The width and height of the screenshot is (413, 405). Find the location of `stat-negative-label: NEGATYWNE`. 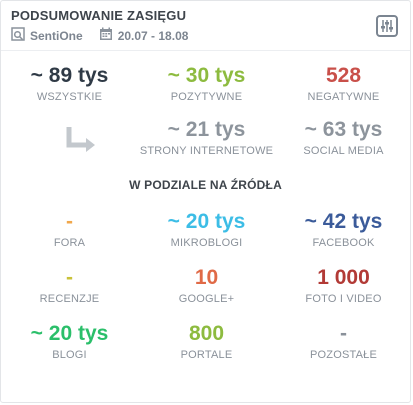

stat-negative-label: NEGATYWNE is located at coordinates (343, 97).